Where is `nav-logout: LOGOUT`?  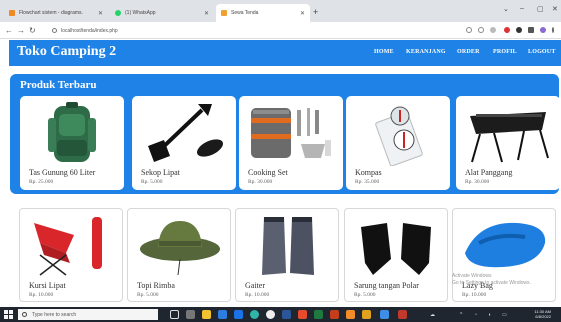 nav-logout: LOGOUT is located at coordinates (542, 52).